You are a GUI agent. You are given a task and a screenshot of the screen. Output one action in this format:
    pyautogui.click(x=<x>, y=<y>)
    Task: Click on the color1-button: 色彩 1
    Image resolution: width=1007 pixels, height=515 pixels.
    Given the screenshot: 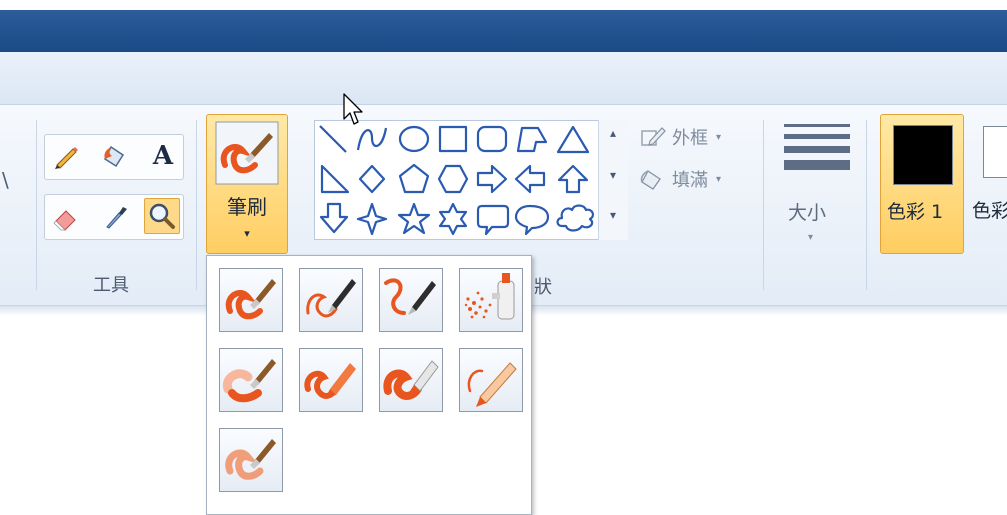 What is the action you would take?
    pyautogui.click(x=922, y=184)
    